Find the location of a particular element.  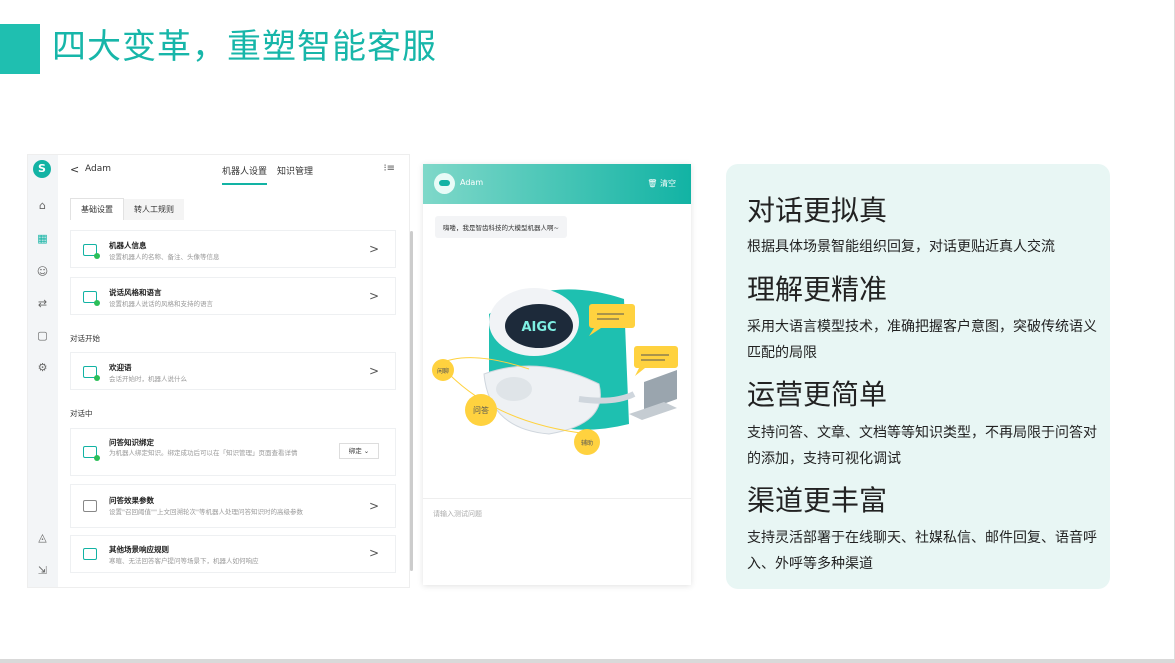

card-desc: 为机器人绑定知识。绑定成功后可以在「知识管理」页面查看详情 is located at coordinates (203, 453).